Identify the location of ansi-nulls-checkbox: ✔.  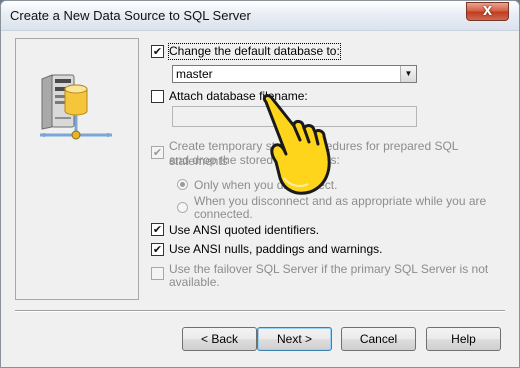
(157, 249).